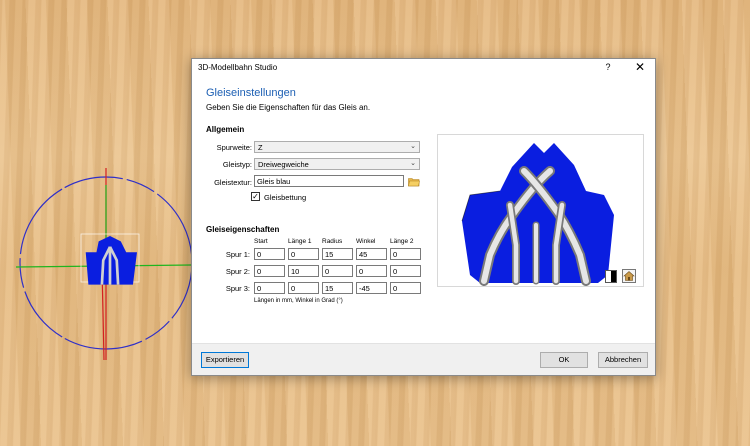 The image size is (750, 446). Describe the element at coordinates (629, 276) in the screenshot. I see `home-view-icon` at that location.